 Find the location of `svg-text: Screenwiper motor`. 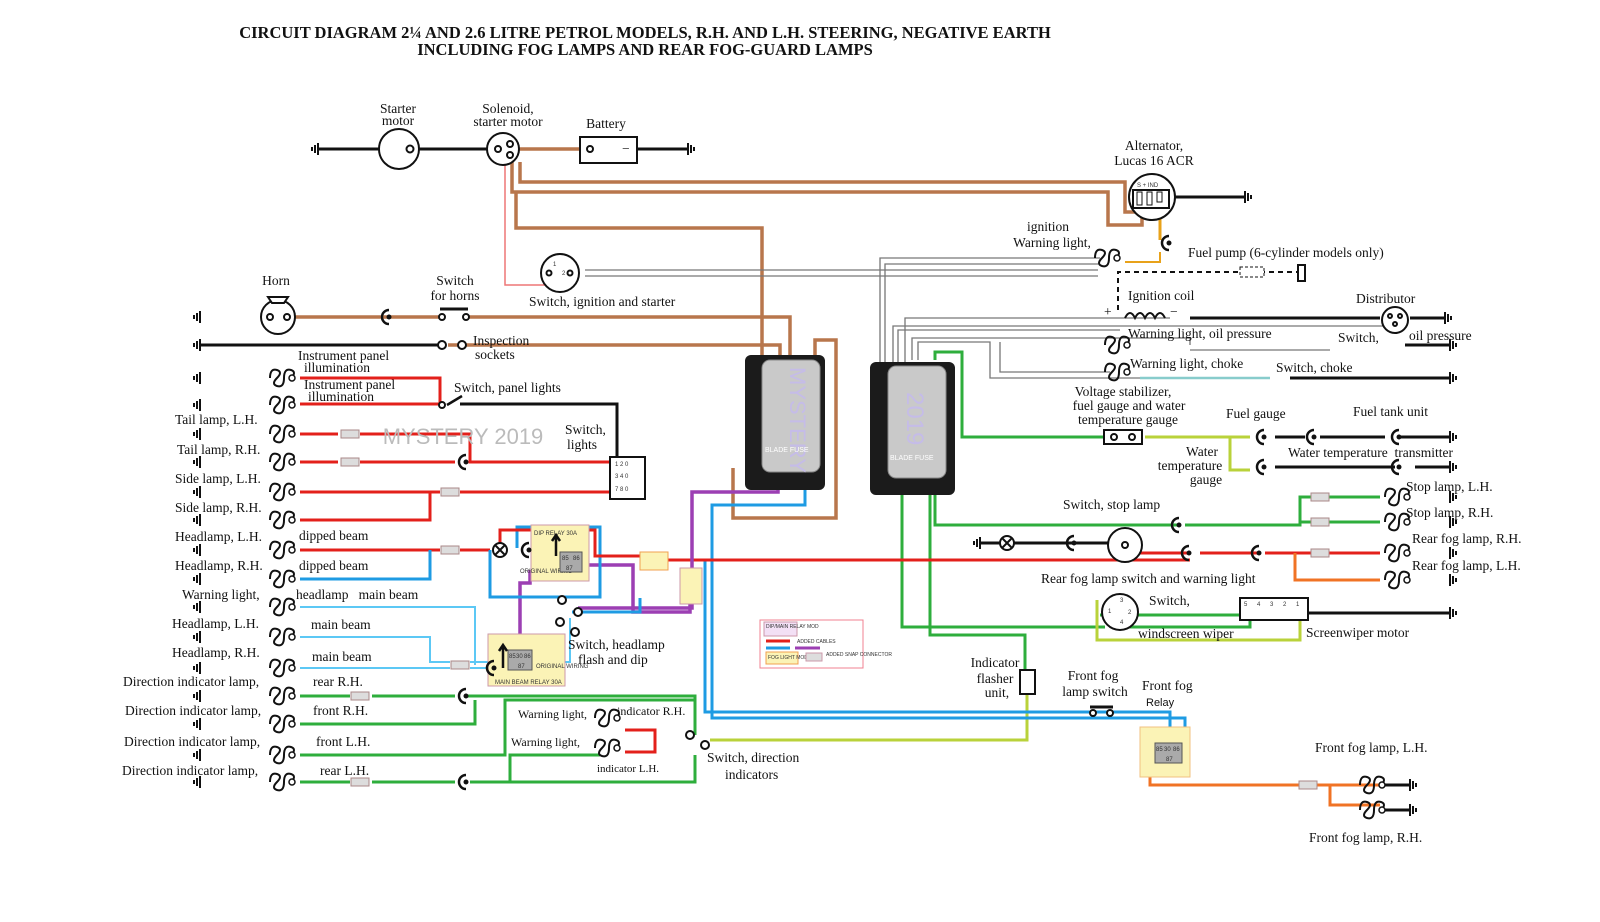

svg-text: Screenwiper motor is located at coordinates (1358, 632).